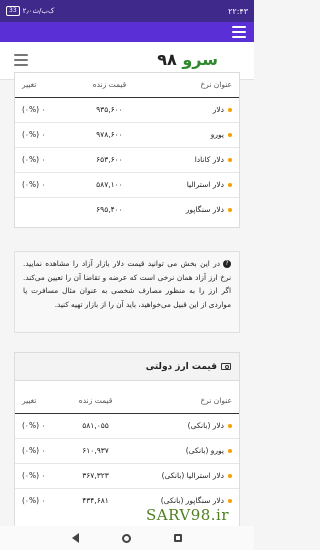 The width and height of the screenshot is (320, 550). Describe the element at coordinates (192, 184) in the screenshot. I see `rate-name: دلار استرالیا` at that location.